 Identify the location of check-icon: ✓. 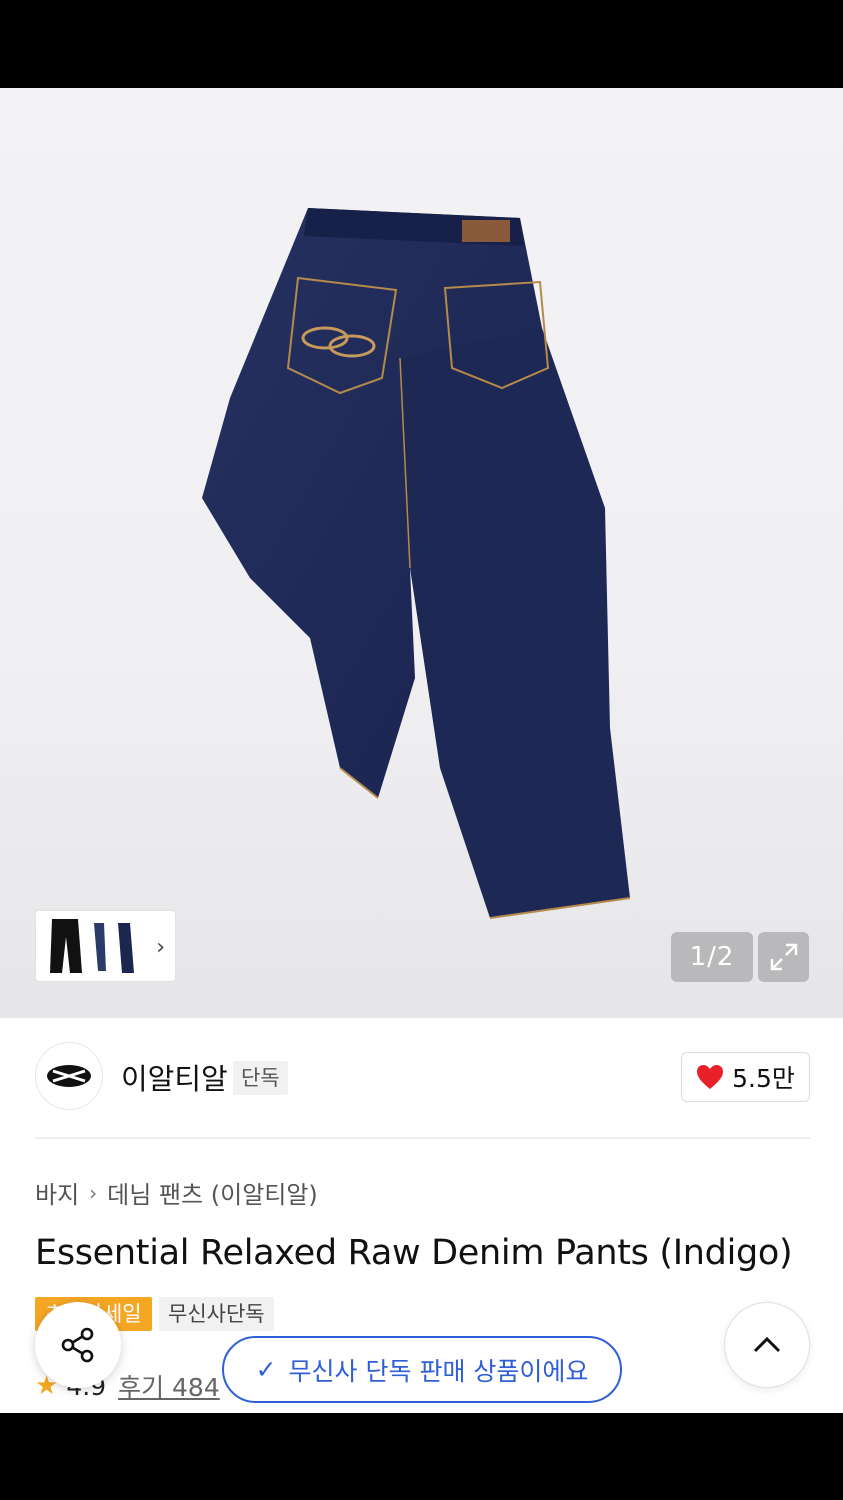
(266, 1369).